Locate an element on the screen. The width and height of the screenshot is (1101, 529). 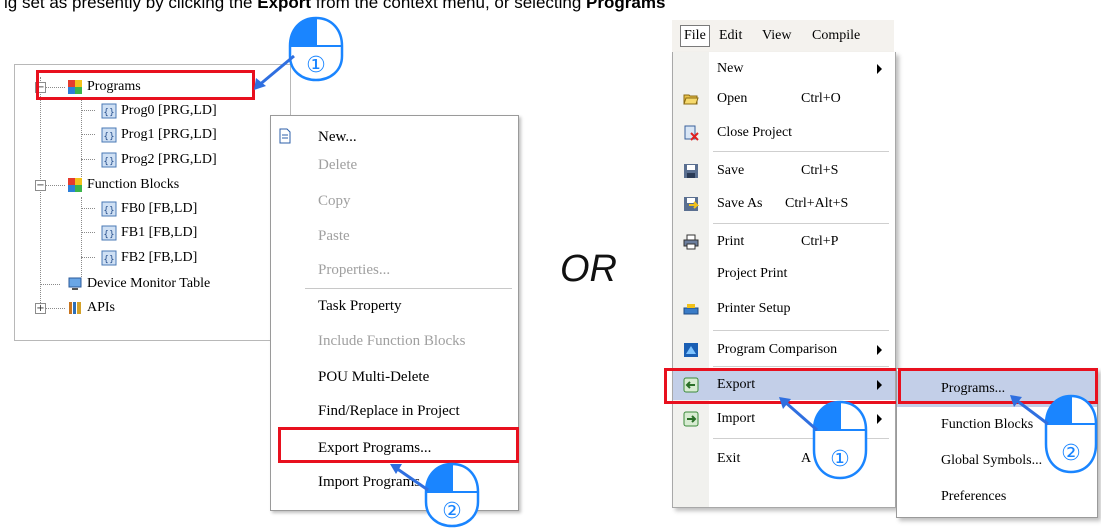
menu-item-include-function-blocks: Include Function Blocks is located at coordinates (394, 341).